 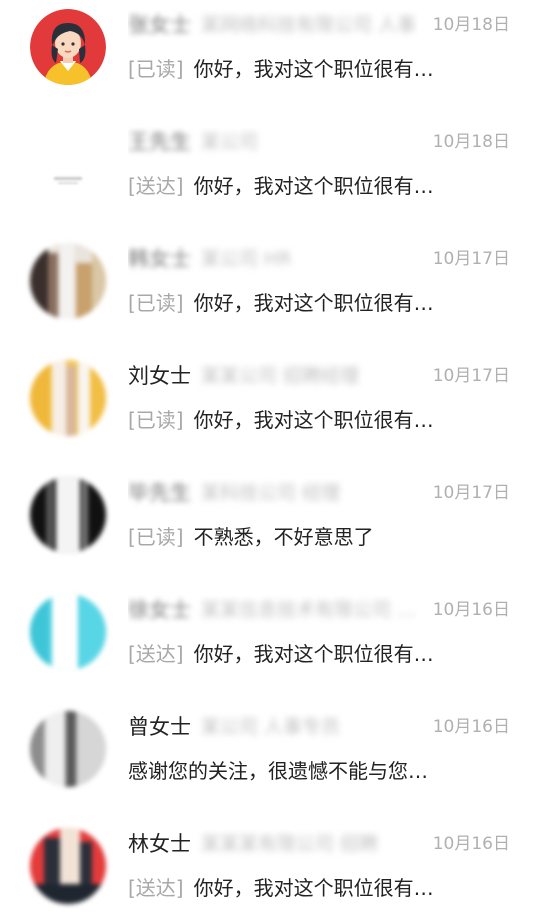 I want to click on cartoon-woman-avatar-icon, so click(x=68, y=47).